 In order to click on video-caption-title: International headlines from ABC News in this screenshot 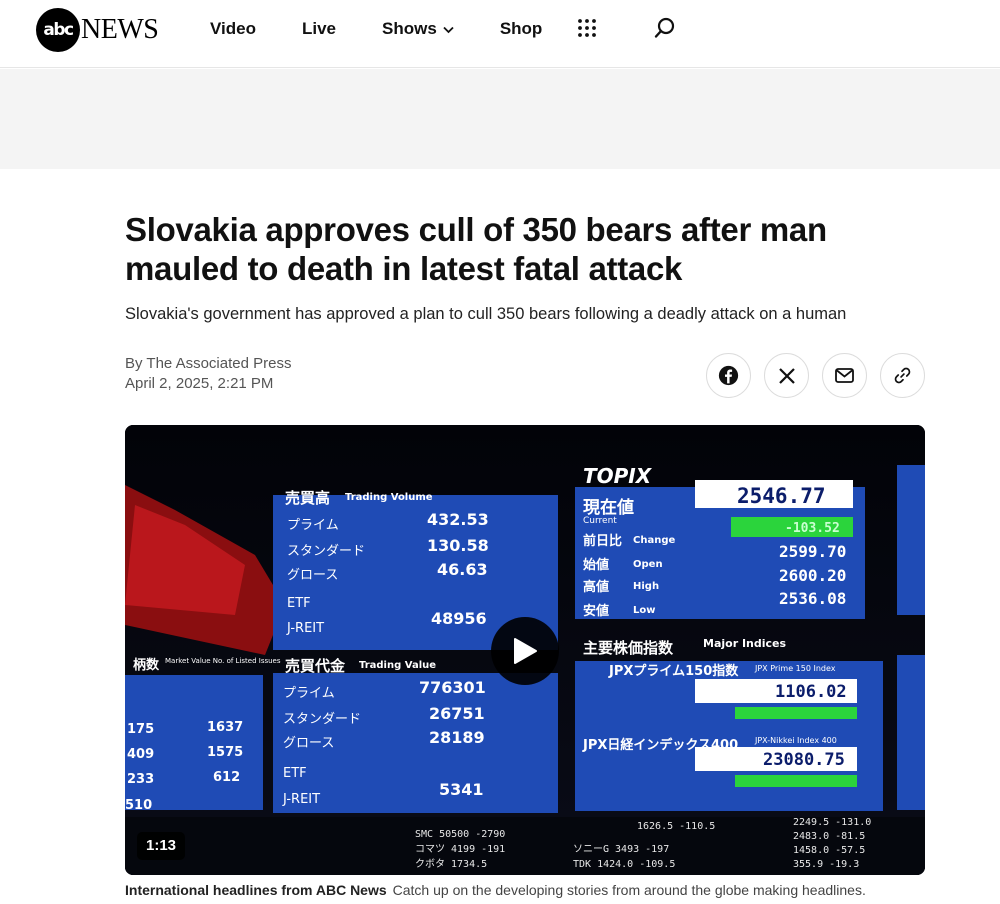, I will do `click(256, 890)`.